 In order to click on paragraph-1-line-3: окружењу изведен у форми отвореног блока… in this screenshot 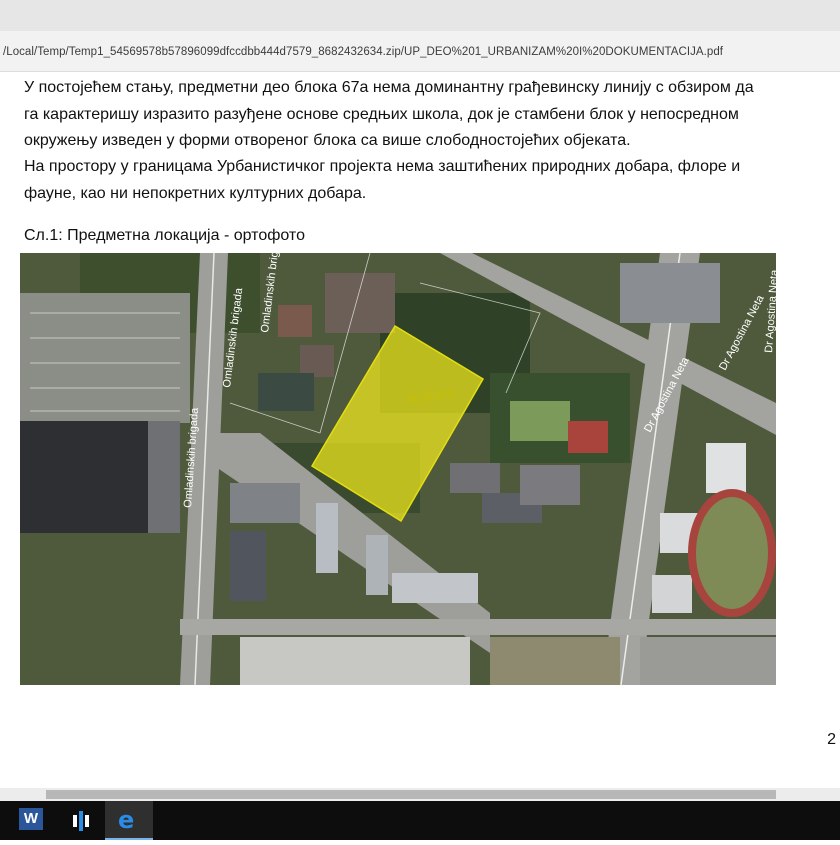, I will do `click(327, 140)`.